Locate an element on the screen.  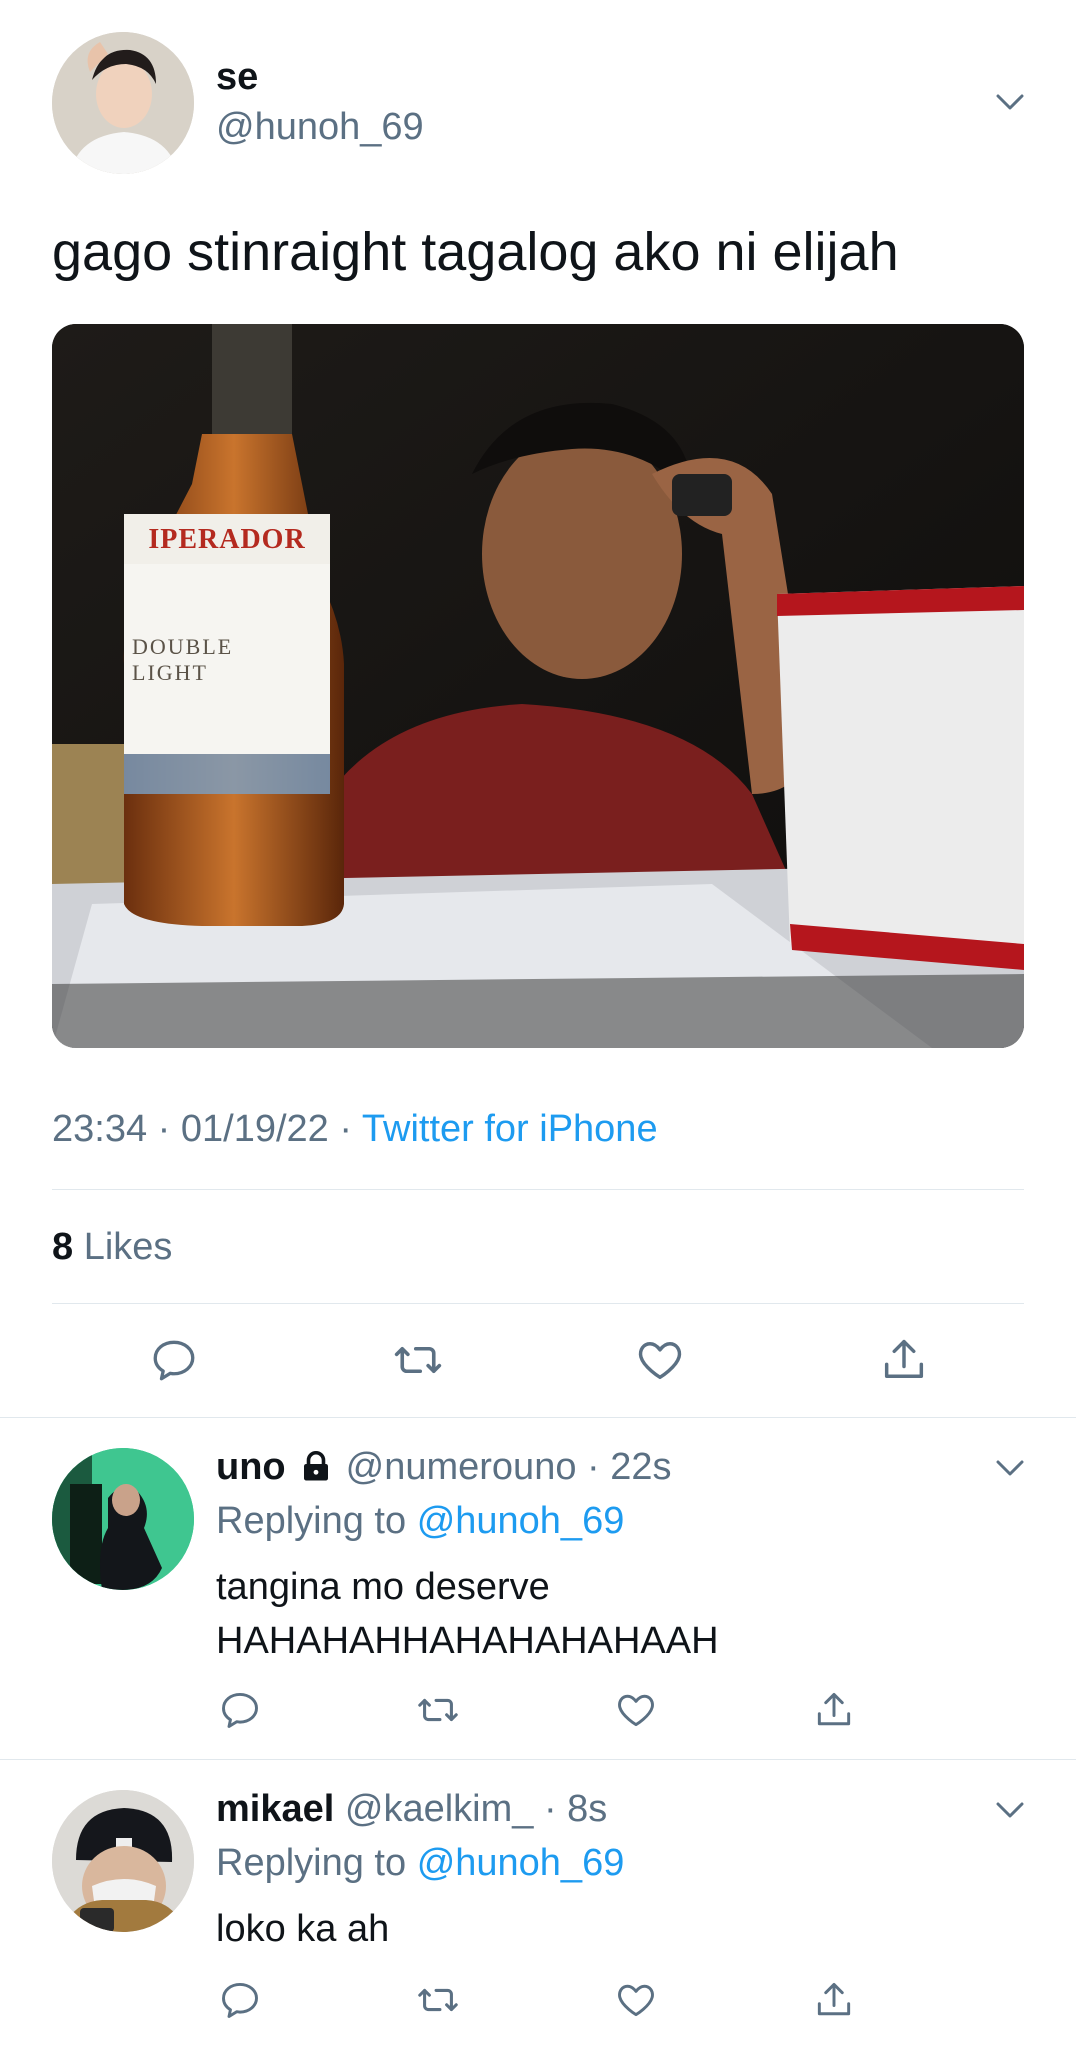
tweet-text: gago stinraight tagalog ako ni elijah is located at coordinates (475, 252).